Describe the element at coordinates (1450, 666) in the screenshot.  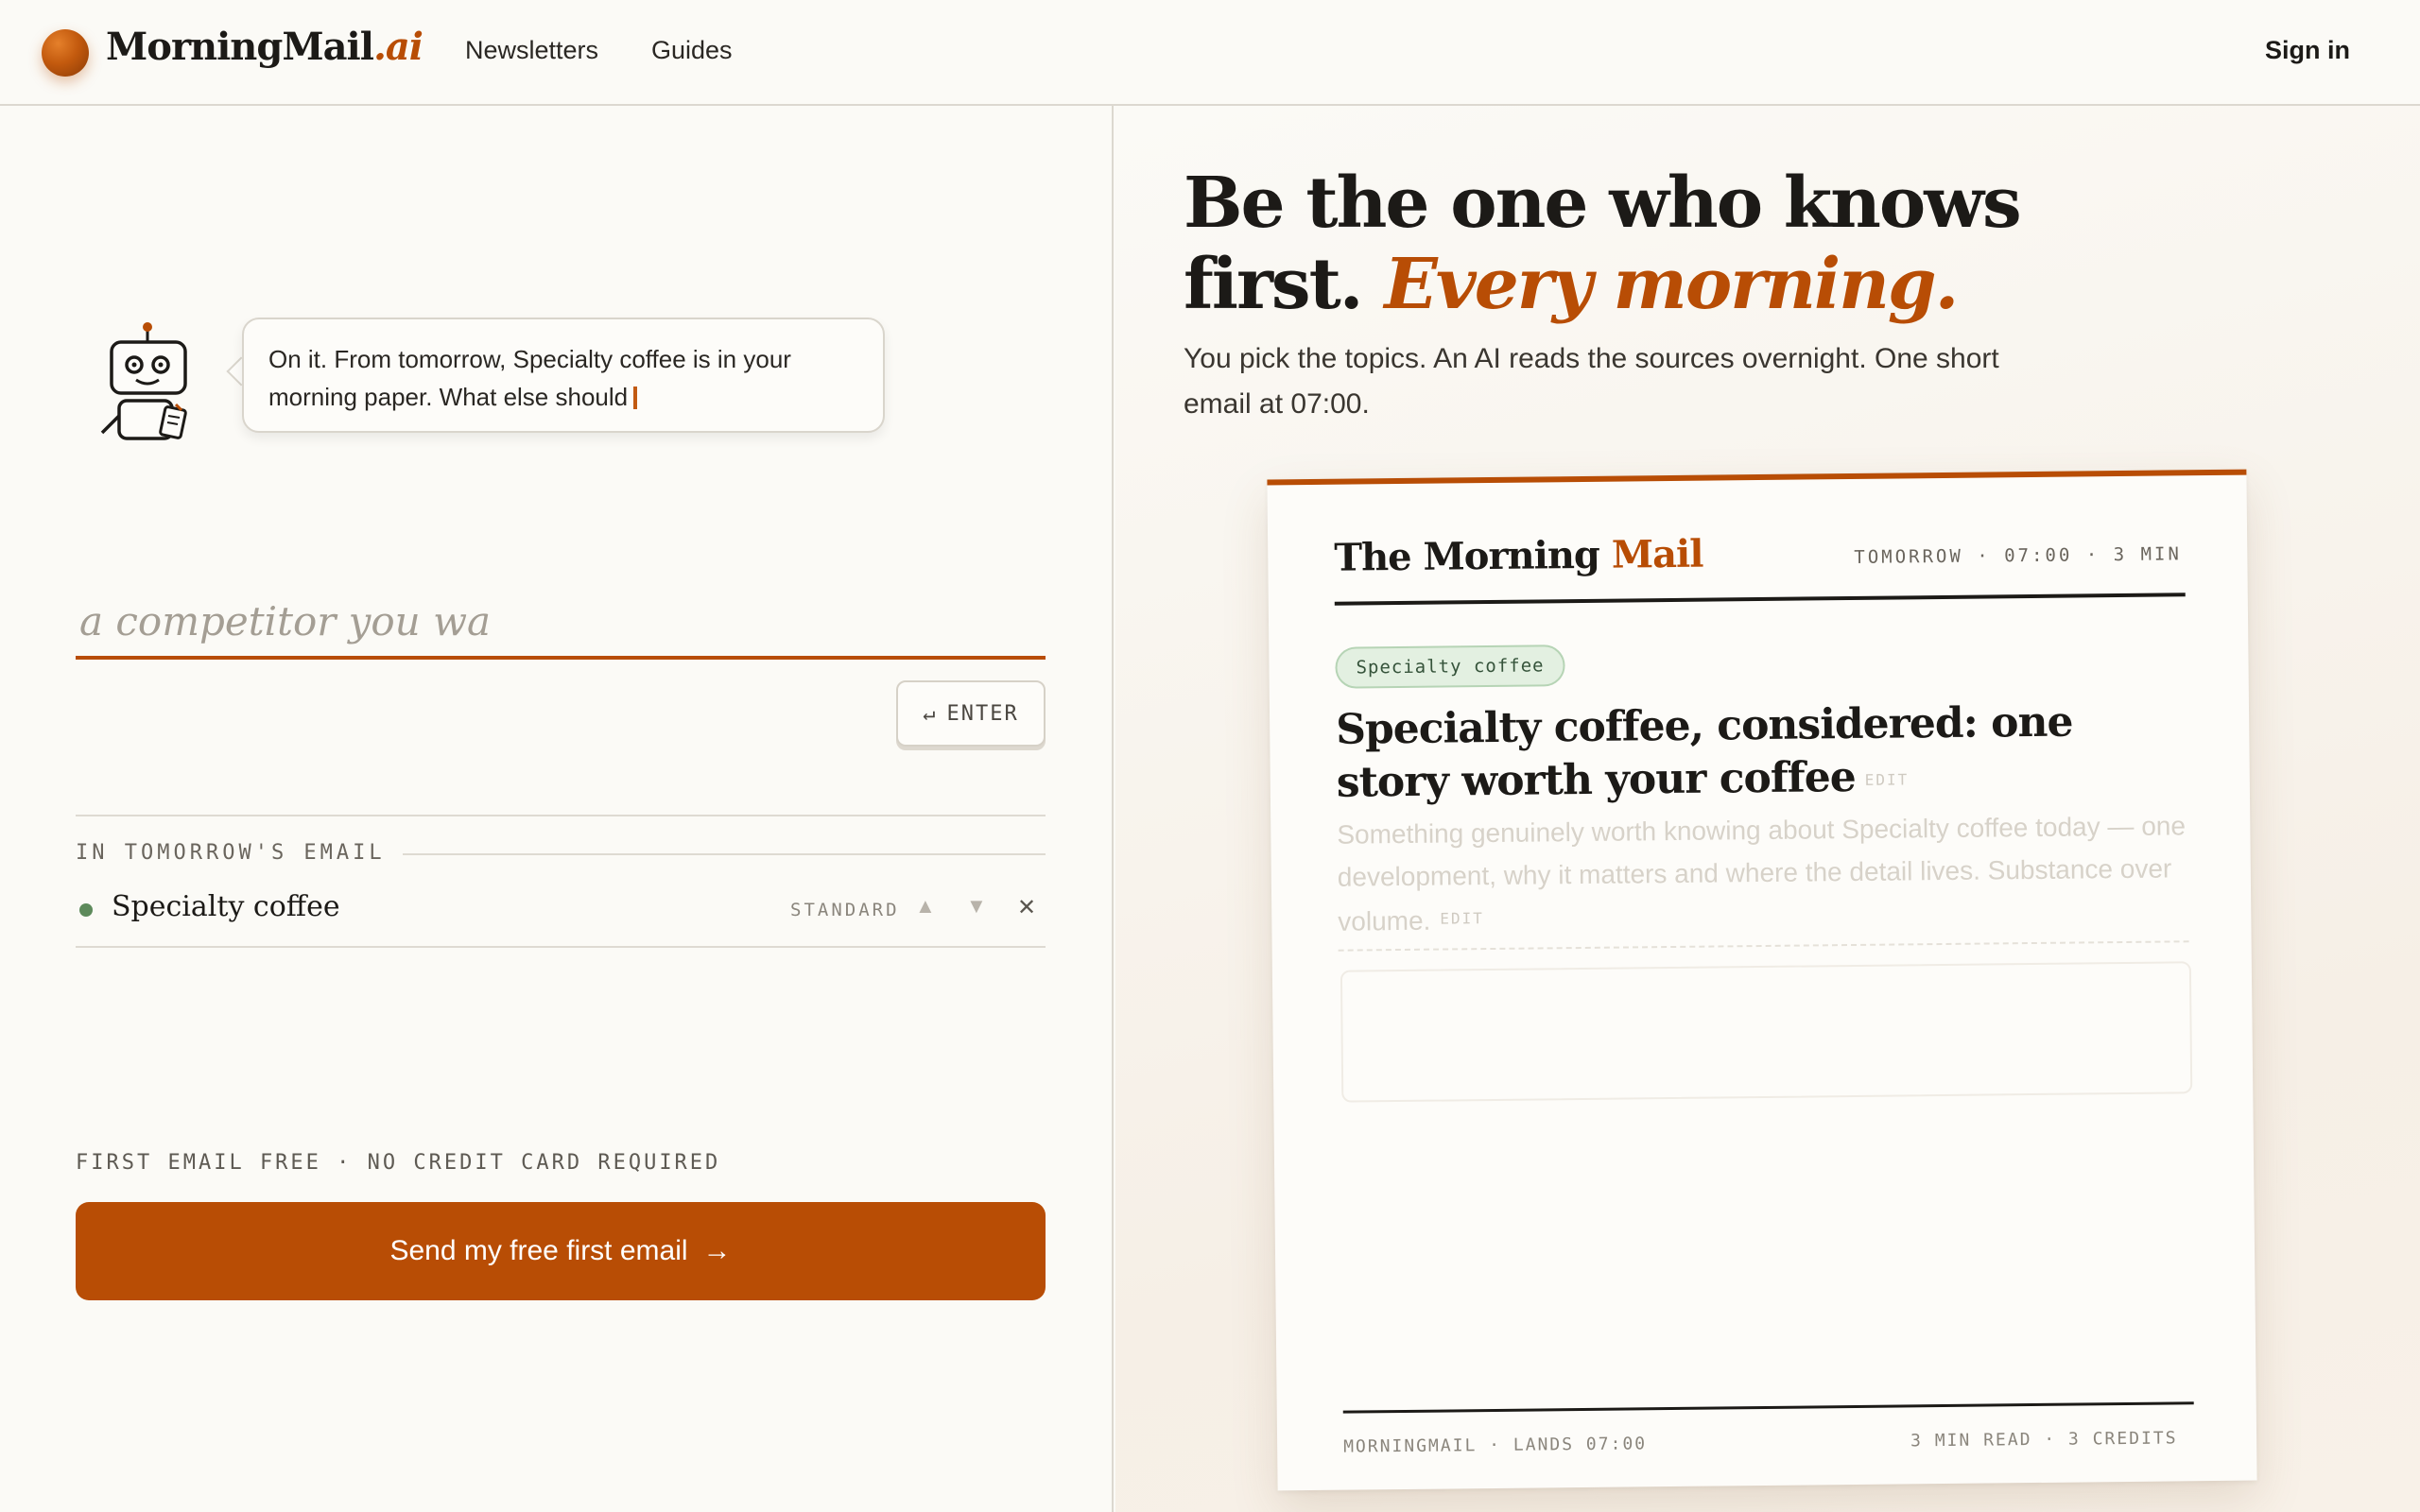
I see `topic-chip: Specialty coffee` at that location.